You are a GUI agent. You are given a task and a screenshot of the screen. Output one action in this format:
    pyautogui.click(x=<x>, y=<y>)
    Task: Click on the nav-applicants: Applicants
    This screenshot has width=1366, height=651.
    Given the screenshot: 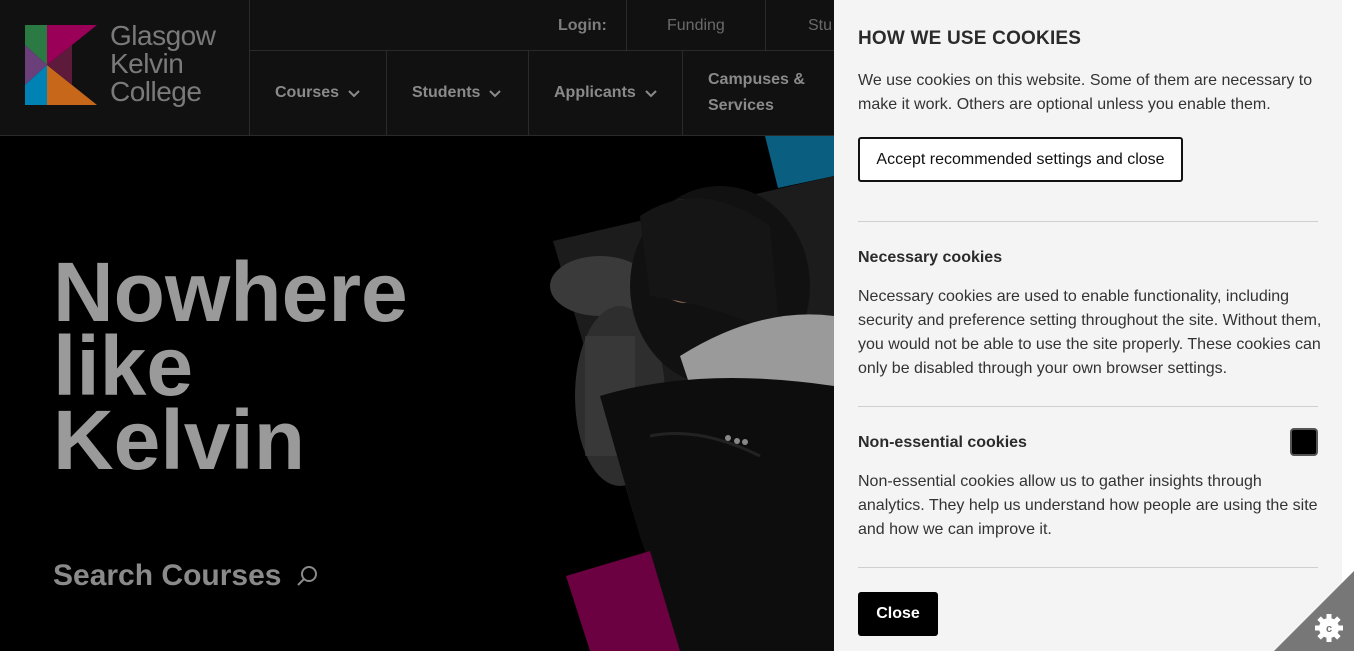 What is the action you would take?
    pyautogui.click(x=606, y=93)
    